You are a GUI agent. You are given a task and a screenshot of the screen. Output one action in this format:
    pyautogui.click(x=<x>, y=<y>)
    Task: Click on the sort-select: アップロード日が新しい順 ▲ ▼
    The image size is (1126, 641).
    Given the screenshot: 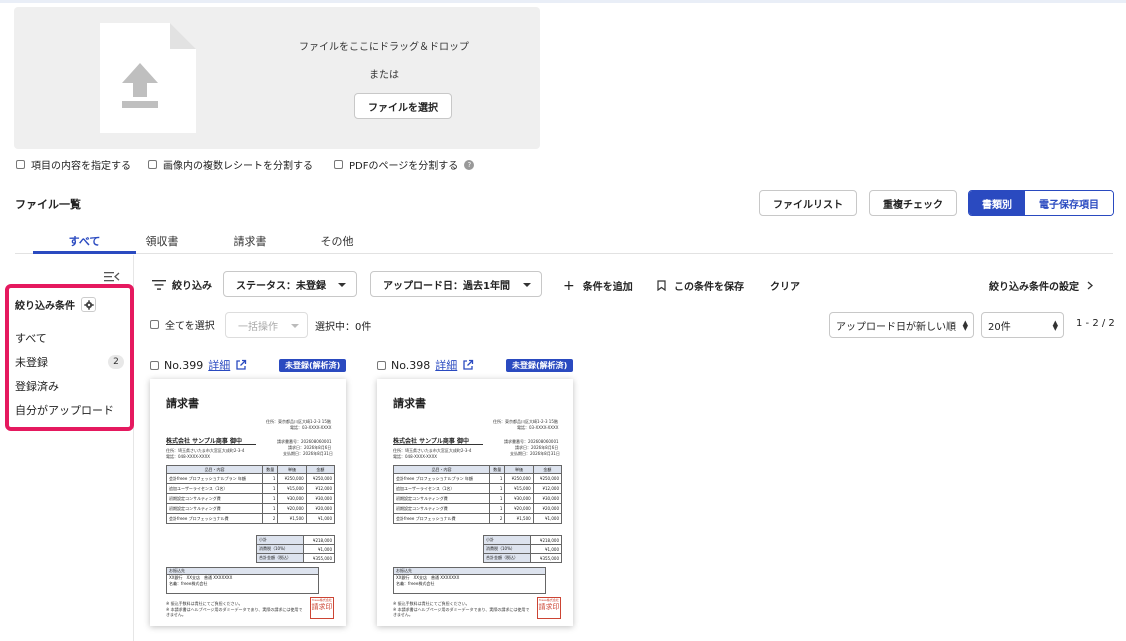 What is the action you would take?
    pyautogui.click(x=901, y=325)
    